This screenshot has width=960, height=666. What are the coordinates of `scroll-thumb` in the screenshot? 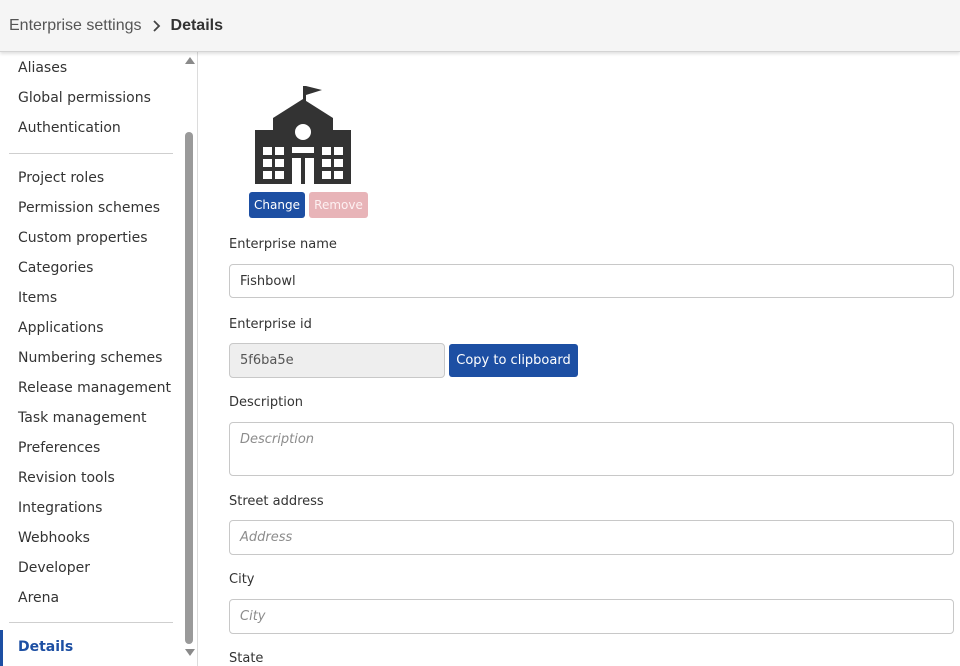 It's located at (189, 388).